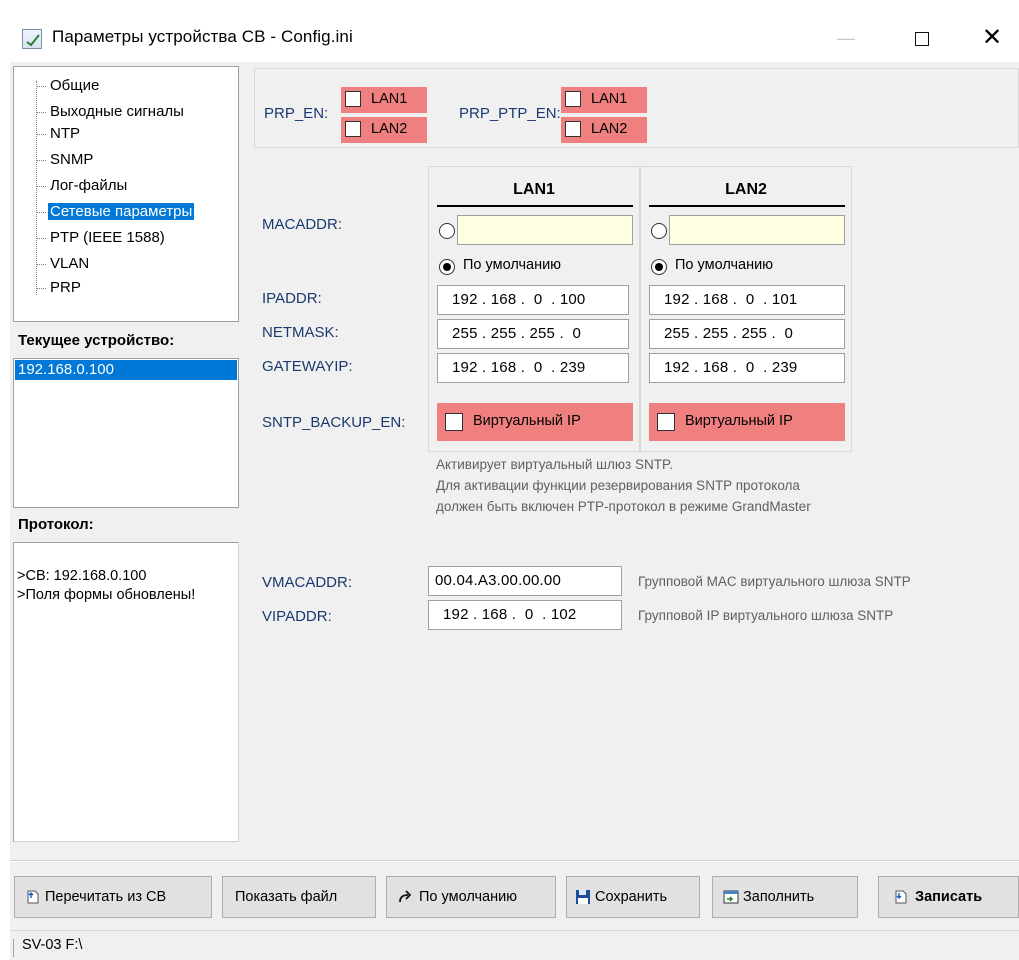 The height and width of the screenshot is (960, 1019). Describe the element at coordinates (766, 615) in the screenshot. I see `vipaddr-hint: Групповой IP виртуального шлюза SNTP` at that location.